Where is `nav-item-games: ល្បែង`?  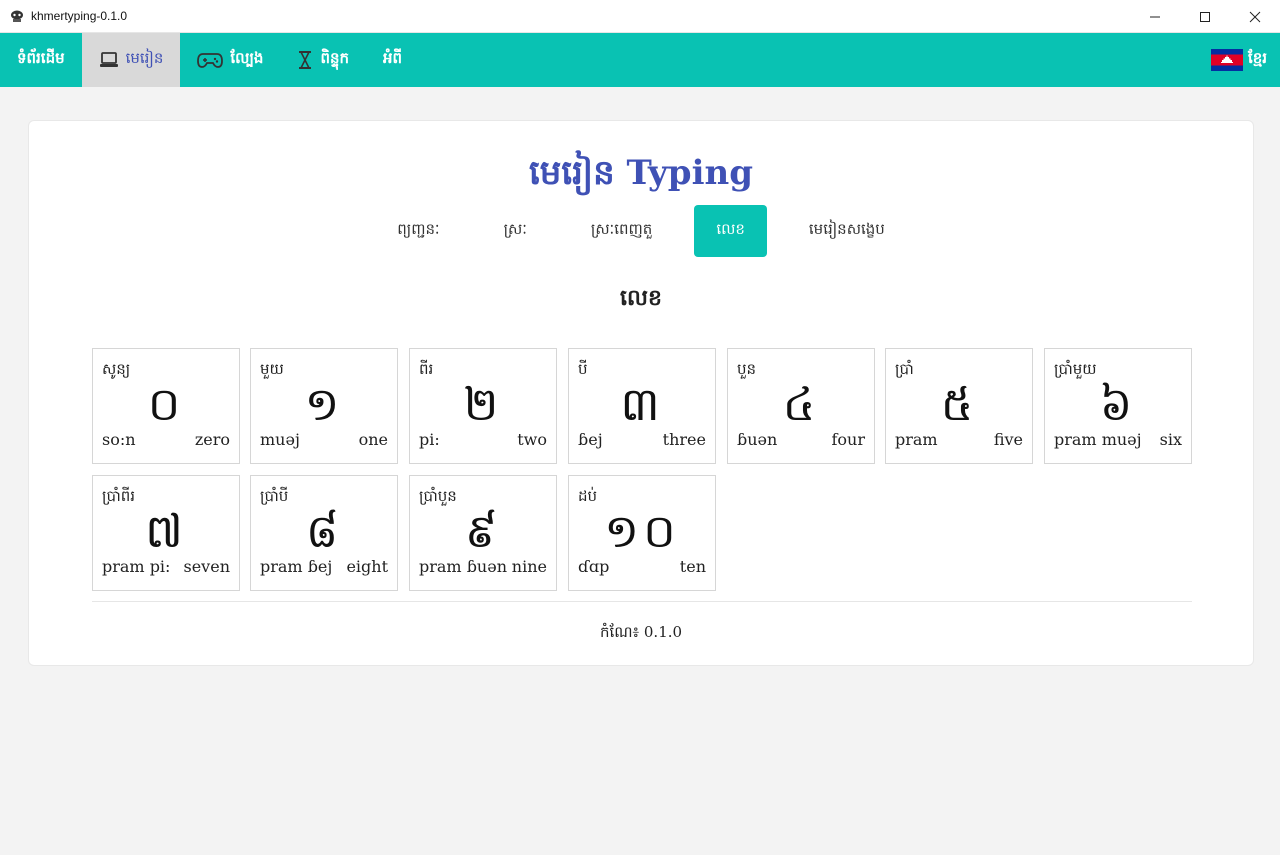
nav-item-games: ល្បែង is located at coordinates (230, 60).